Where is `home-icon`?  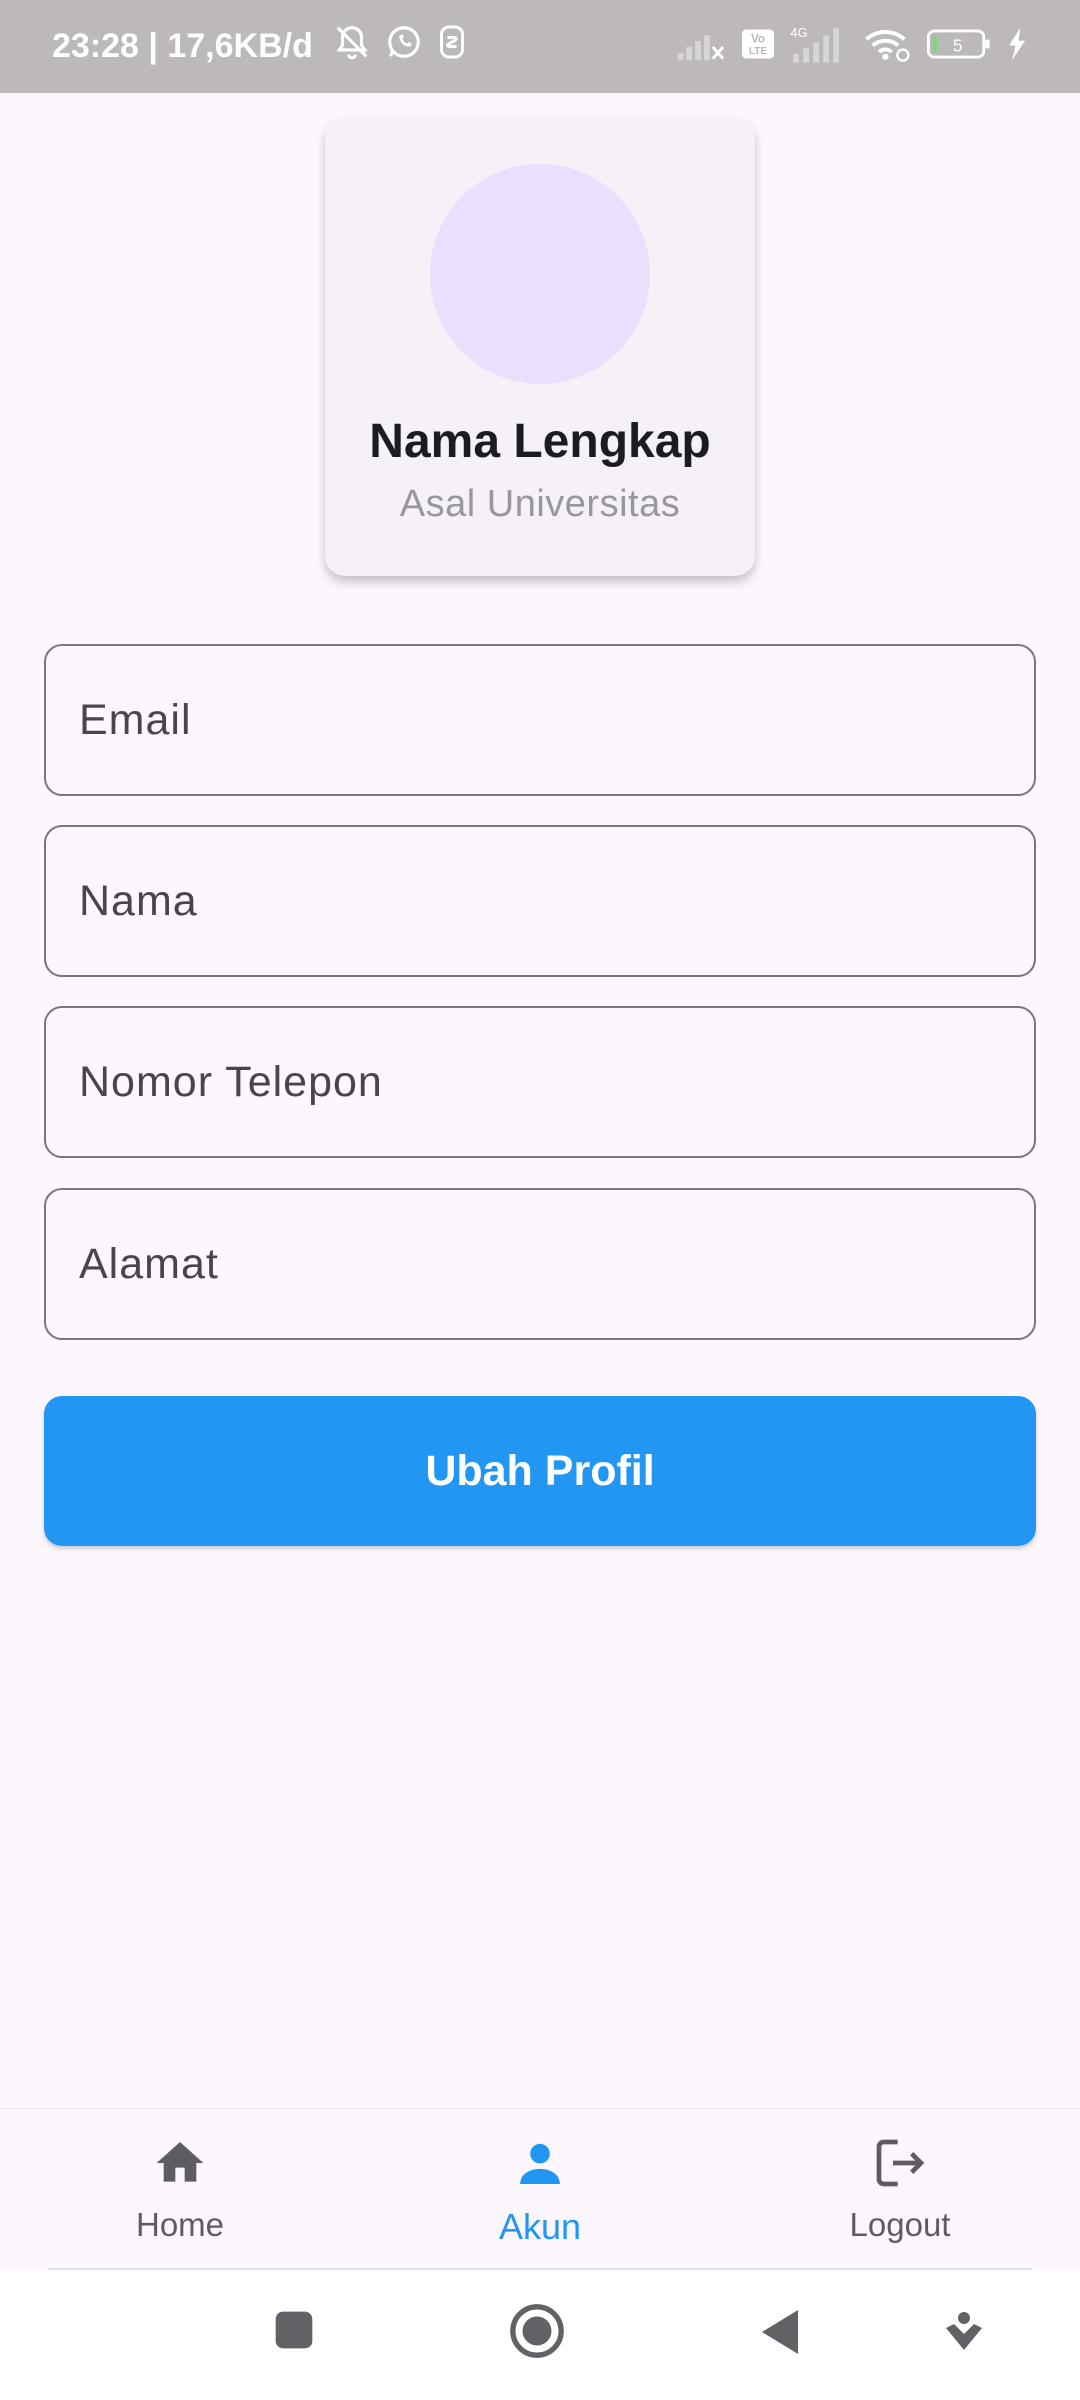 home-icon is located at coordinates (180, 2165).